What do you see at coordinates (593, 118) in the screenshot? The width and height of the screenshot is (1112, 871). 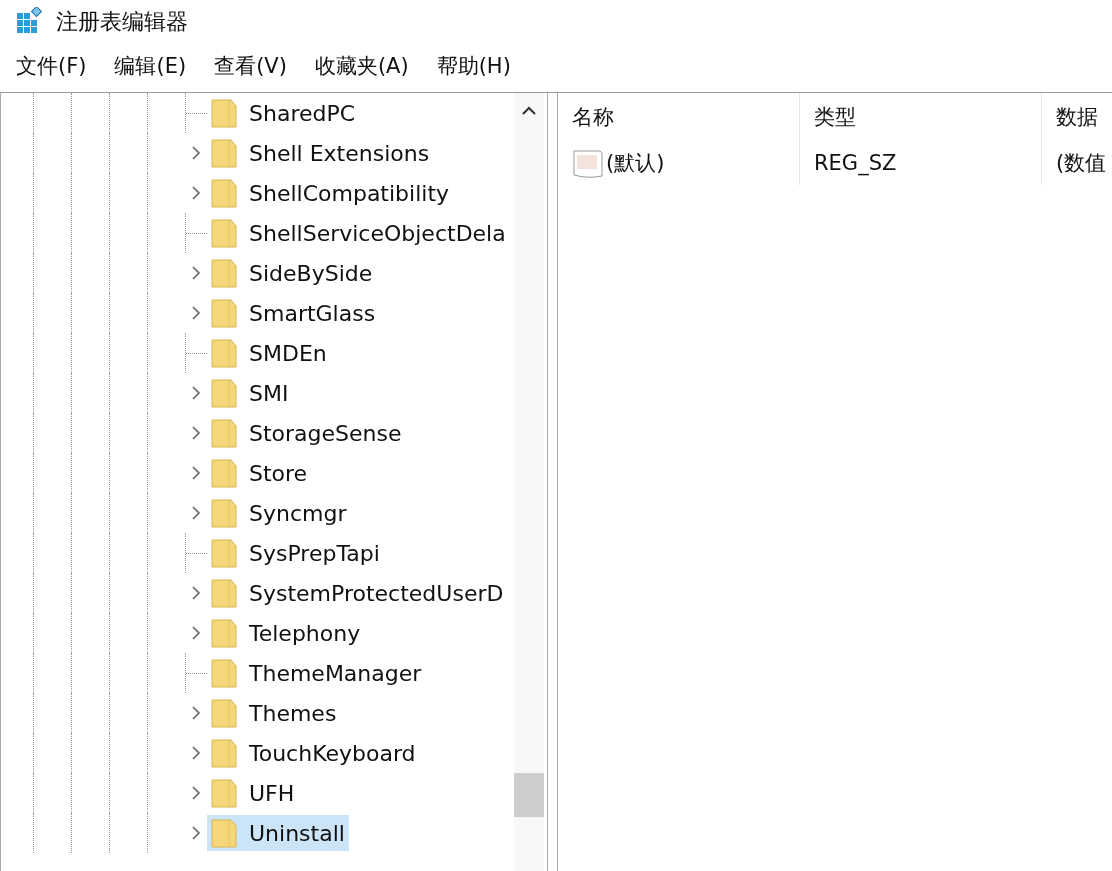 I see `column-header: 名称` at bounding box center [593, 118].